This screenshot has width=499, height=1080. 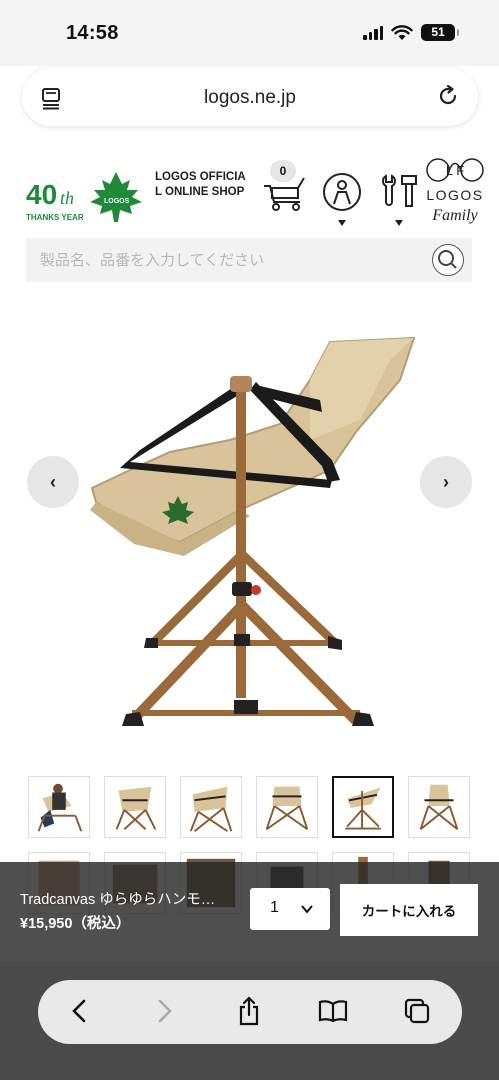 I want to click on cart-button: 0, so click(x=286, y=187).